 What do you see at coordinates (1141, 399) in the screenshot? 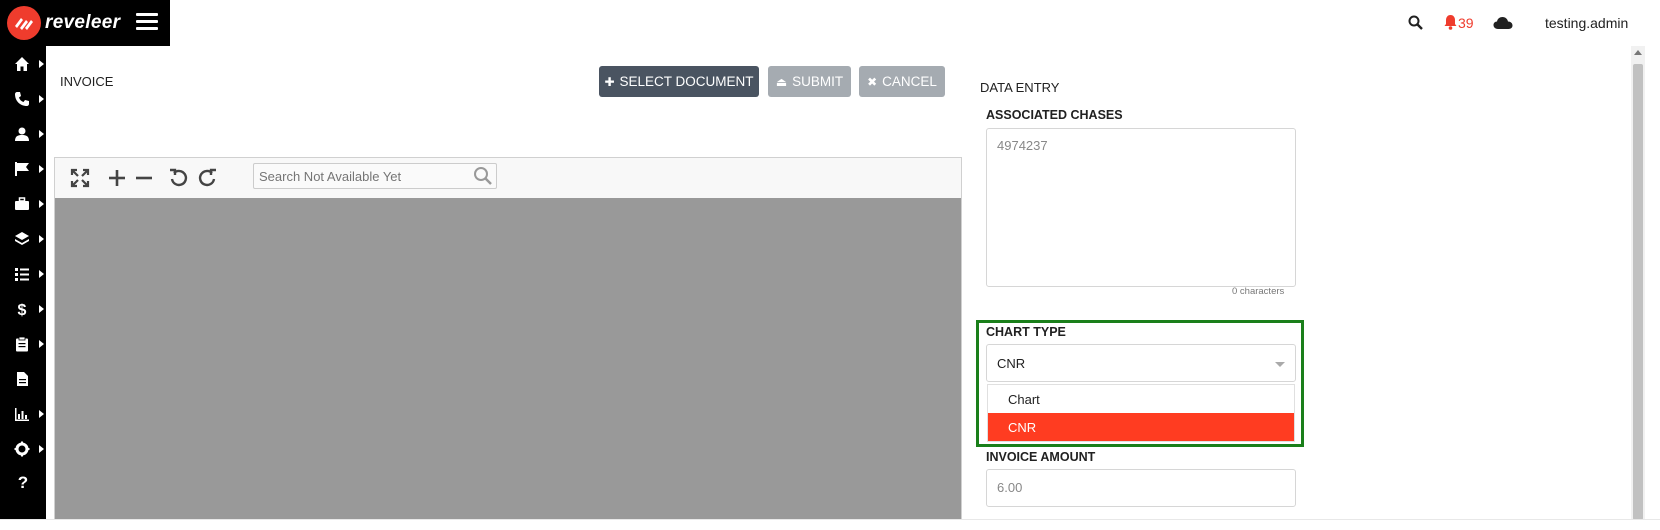
I see `chart-type-option-chart: Chart` at bounding box center [1141, 399].